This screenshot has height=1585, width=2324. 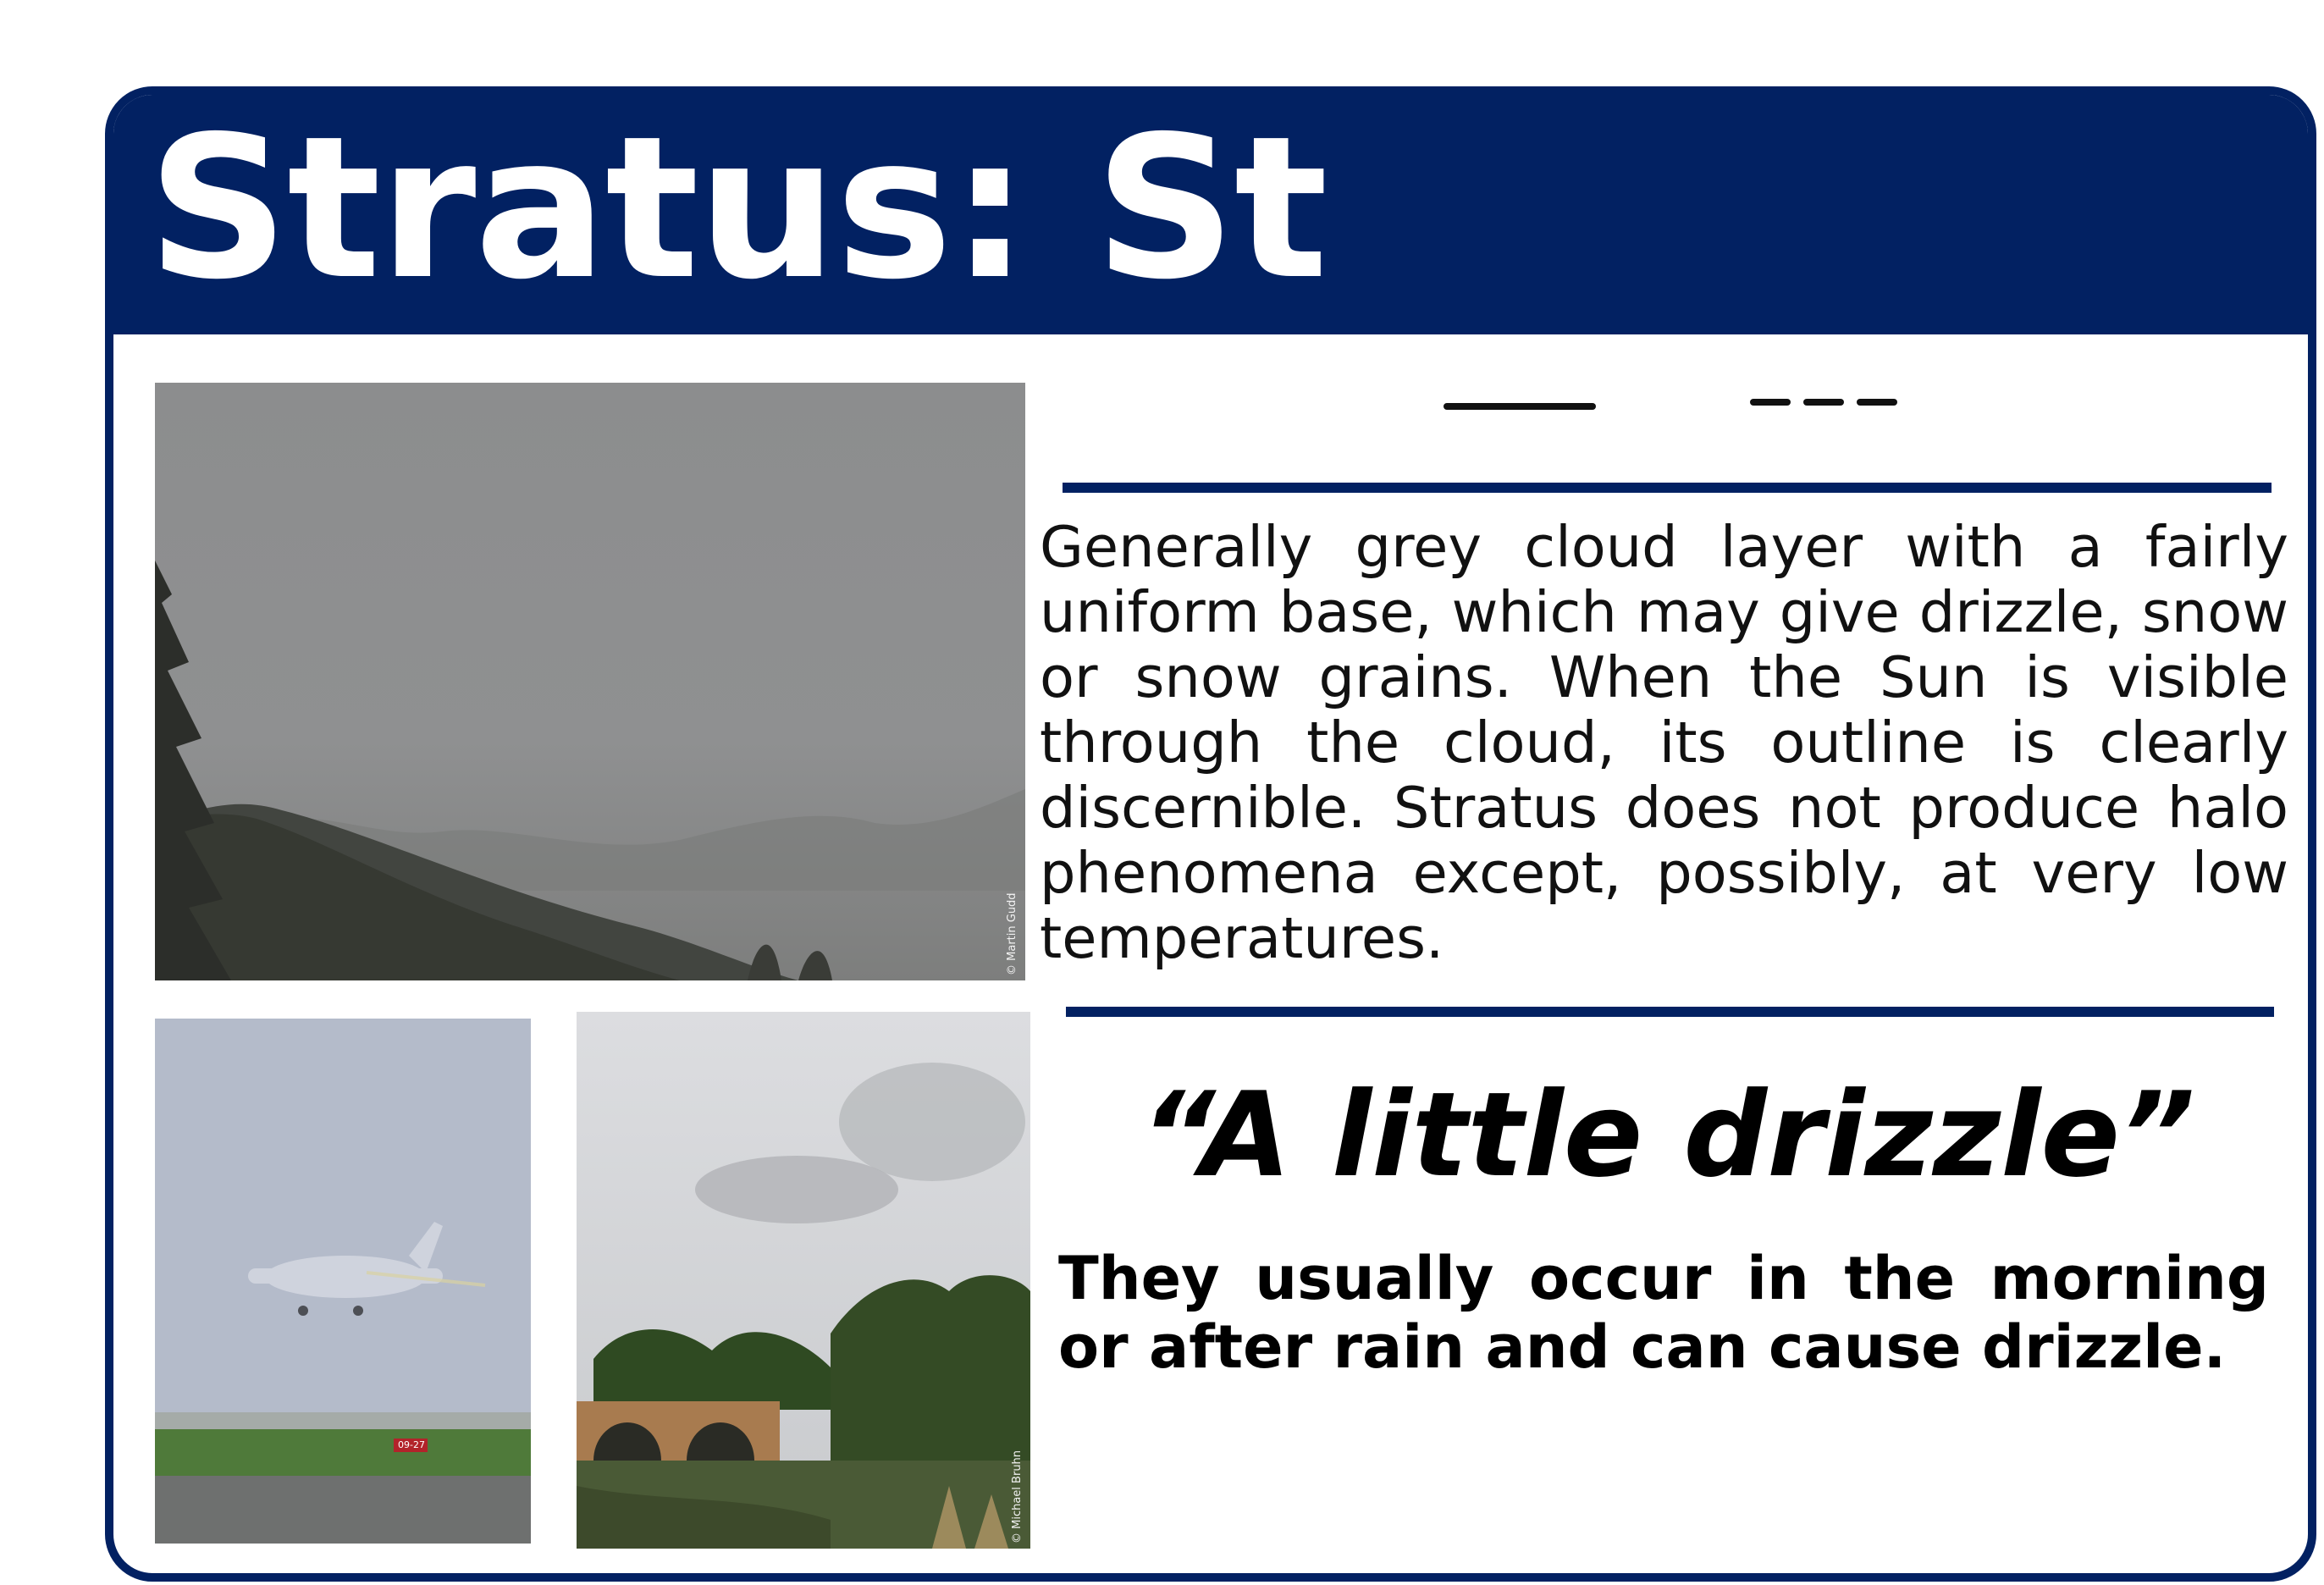 What do you see at coordinates (1667, 488) in the screenshot?
I see `divider-top` at bounding box center [1667, 488].